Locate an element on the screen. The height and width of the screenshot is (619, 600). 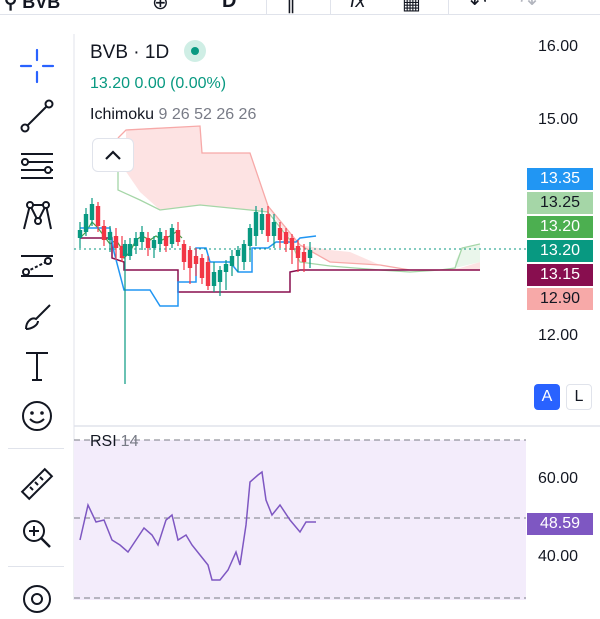
price-tag-chikou: 13.20 is located at coordinates (560, 227).